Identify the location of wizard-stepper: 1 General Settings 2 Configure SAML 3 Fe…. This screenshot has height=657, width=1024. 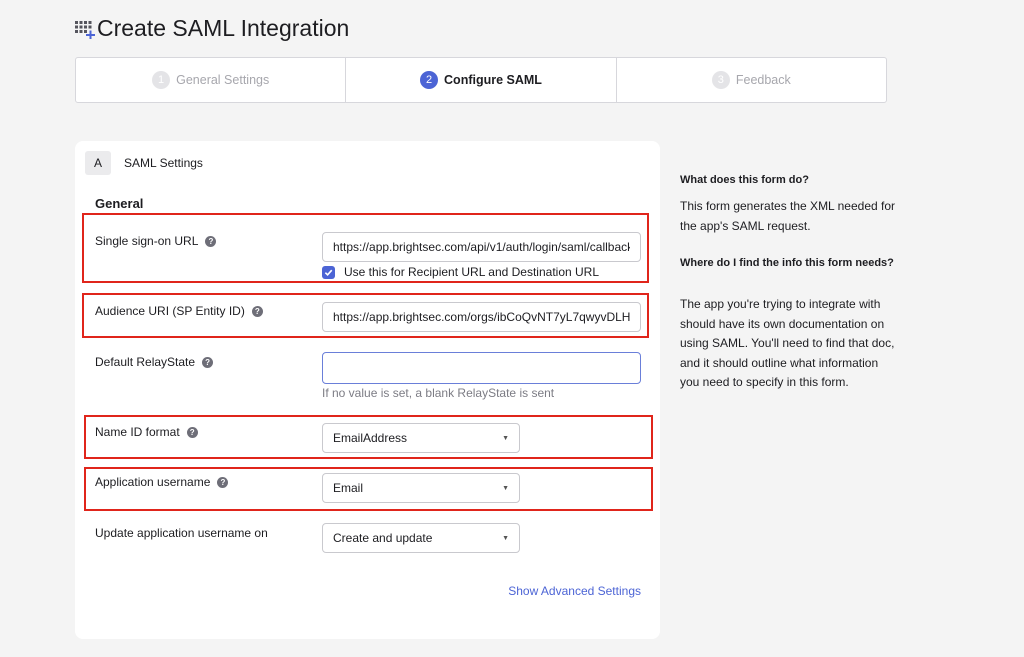
(481, 80).